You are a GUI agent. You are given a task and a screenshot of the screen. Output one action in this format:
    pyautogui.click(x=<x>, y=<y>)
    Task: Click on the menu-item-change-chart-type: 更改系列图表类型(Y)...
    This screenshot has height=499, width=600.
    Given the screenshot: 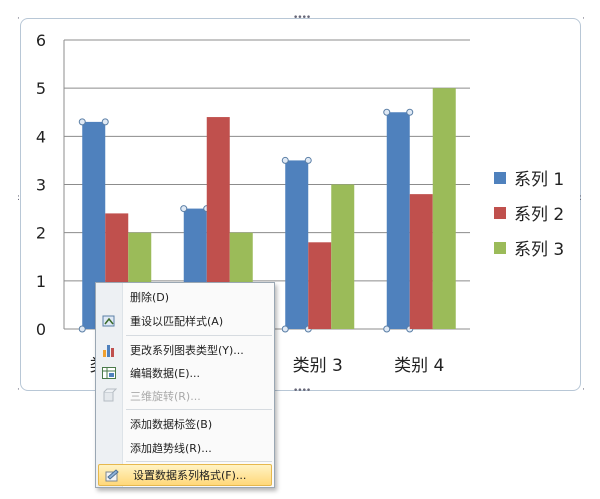 What is the action you would take?
    pyautogui.click(x=185, y=350)
    